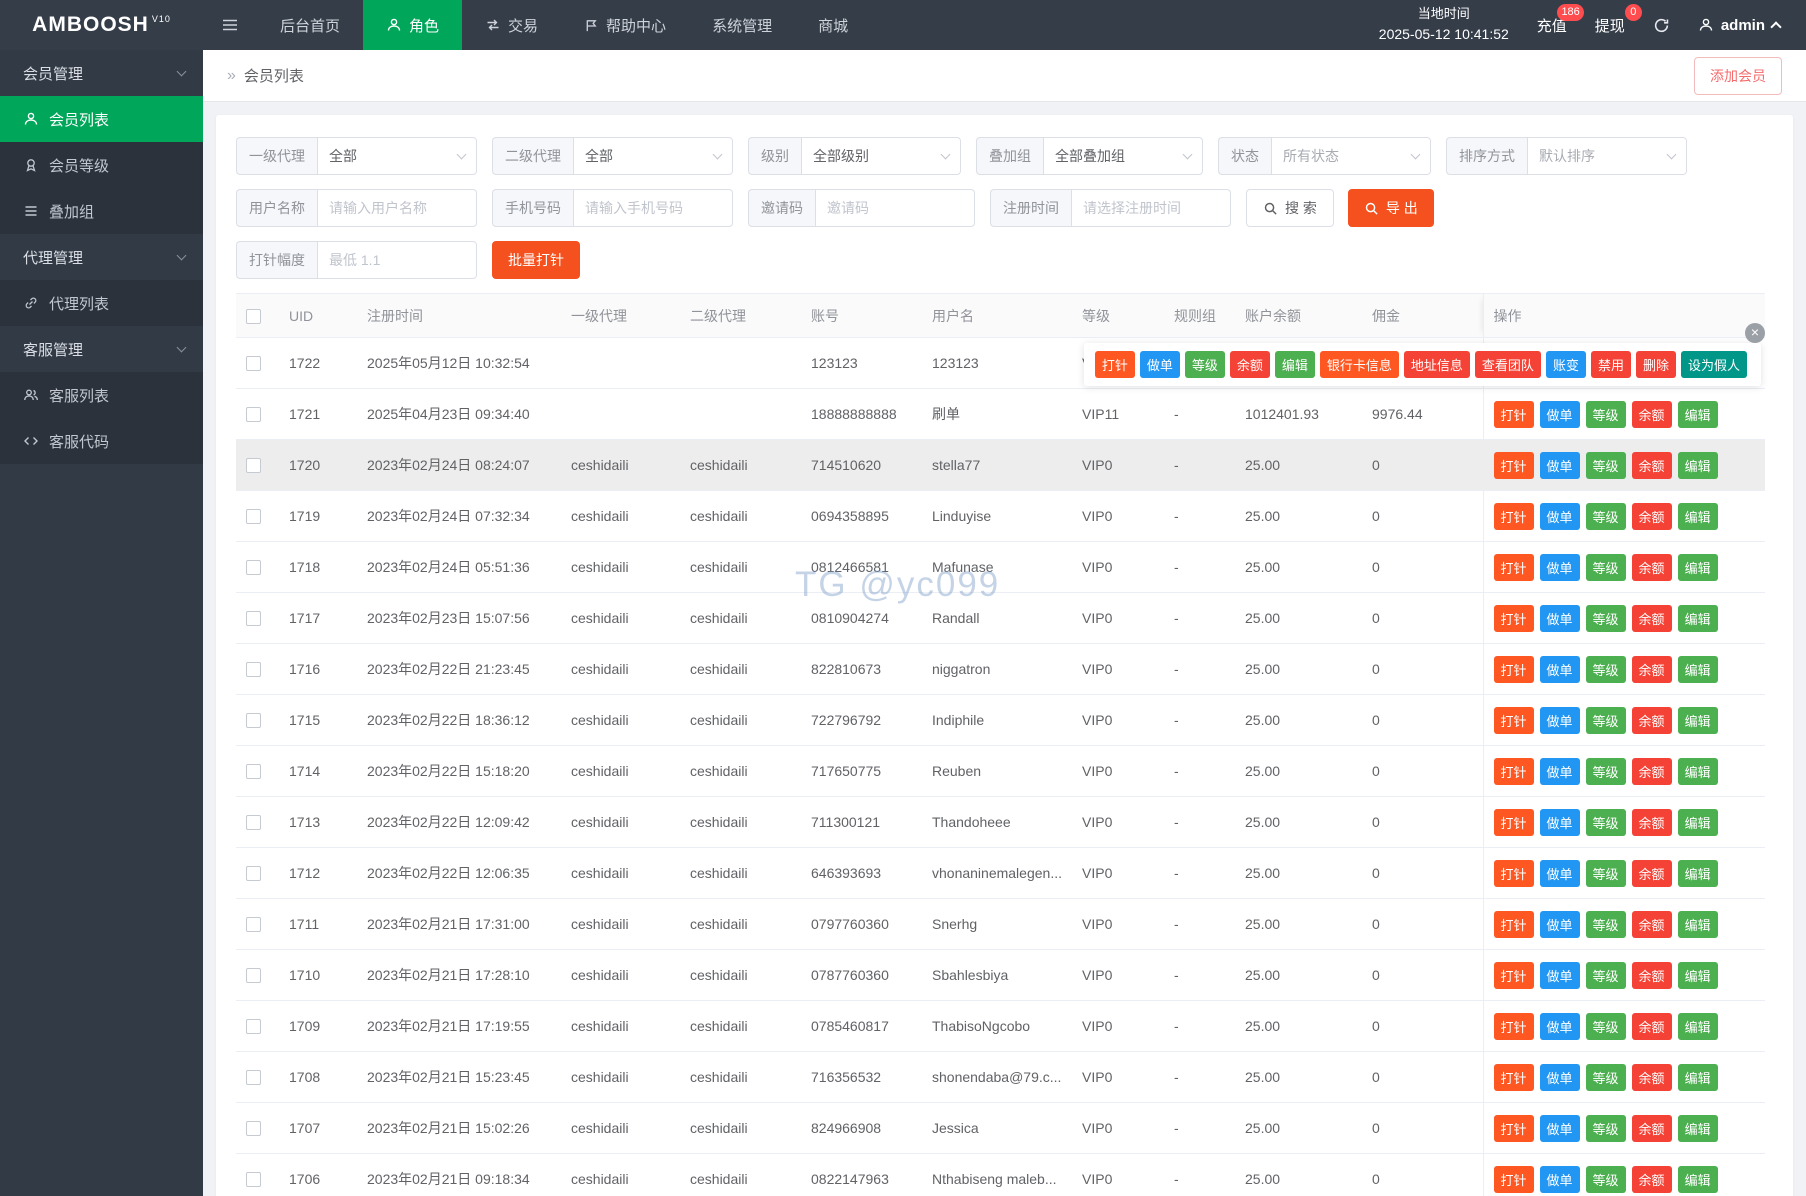  Describe the element at coordinates (310, 25) in the screenshot. I see `top-menu-home: 后台首页` at that location.